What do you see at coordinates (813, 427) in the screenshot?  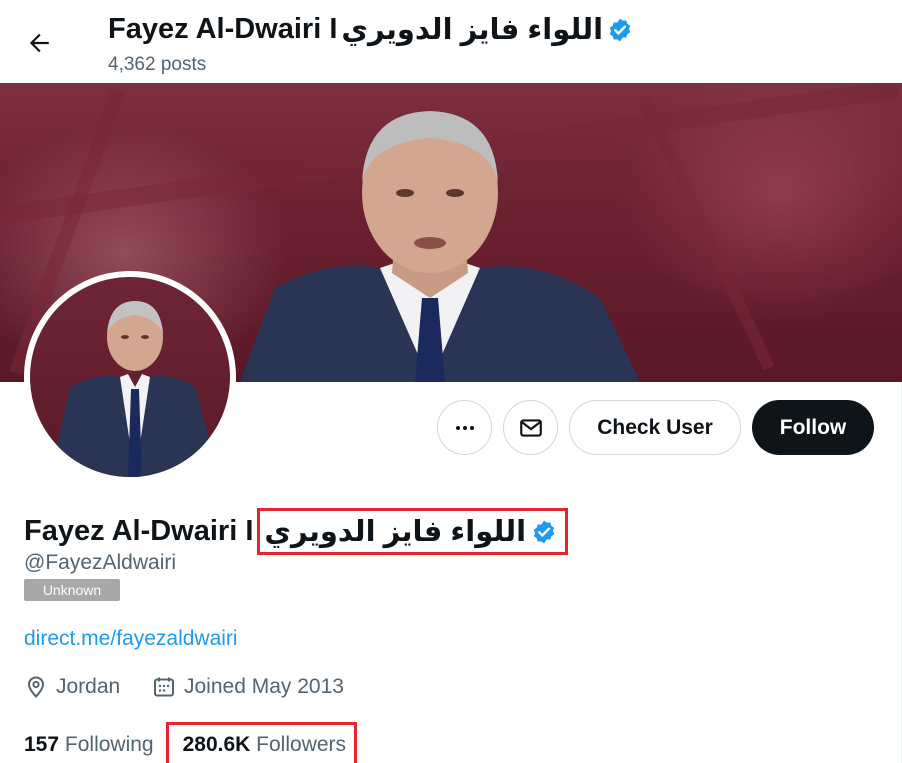 I see `follow-button: Follow` at bounding box center [813, 427].